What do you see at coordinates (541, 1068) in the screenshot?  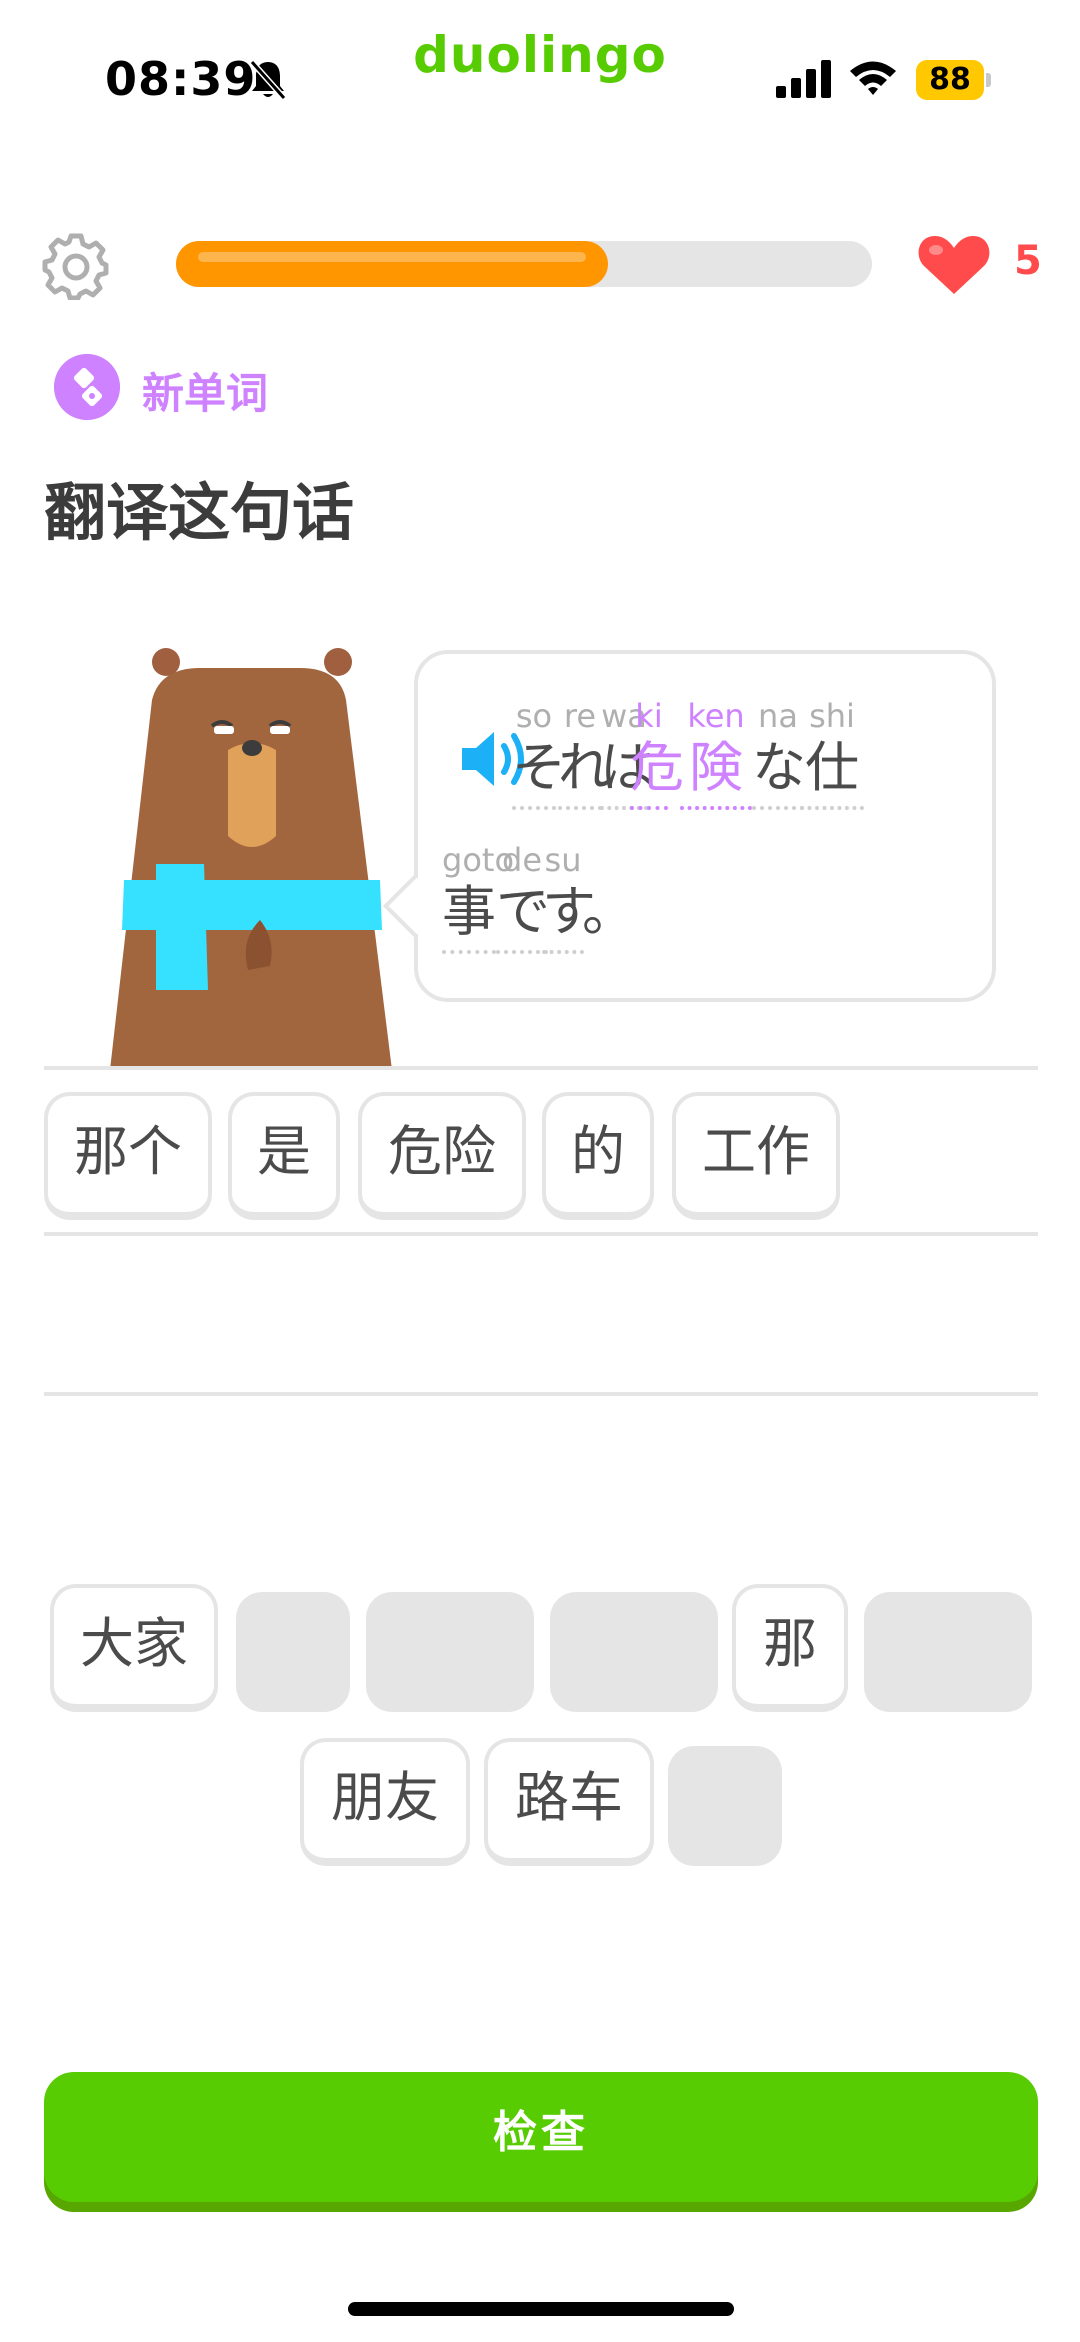 I see `answer-line-top` at bounding box center [541, 1068].